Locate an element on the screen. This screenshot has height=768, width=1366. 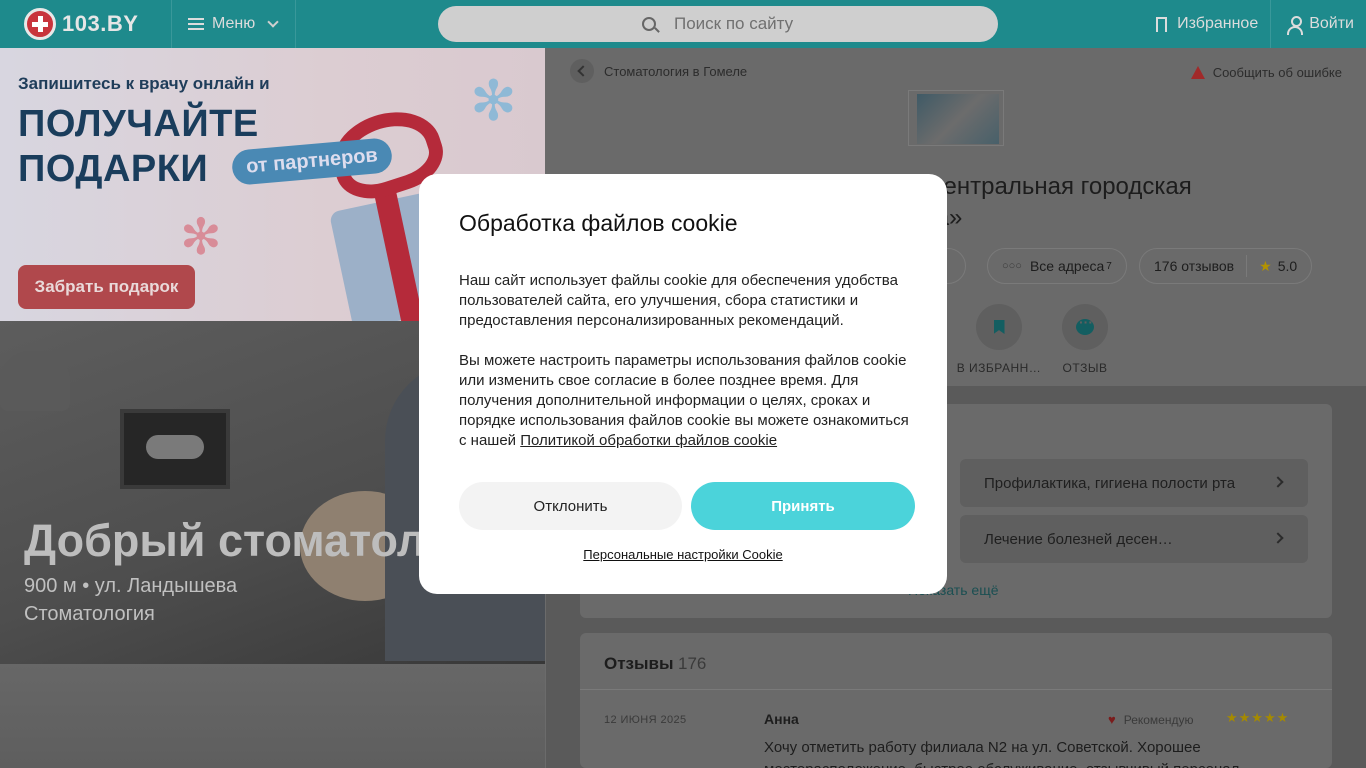
comment-icon is located at coordinates (1085, 324).